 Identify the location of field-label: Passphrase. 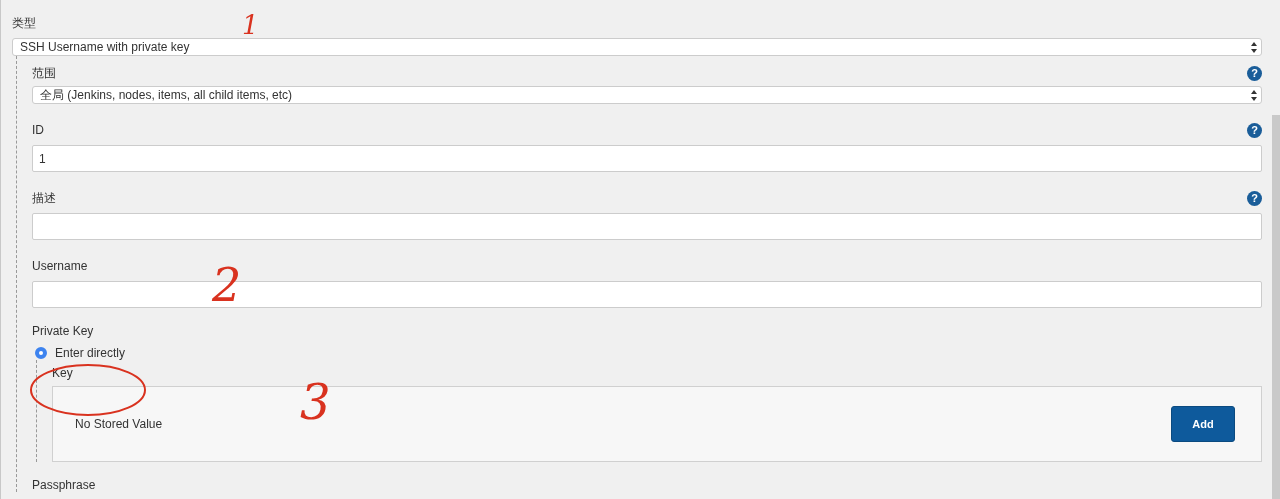
(64, 485).